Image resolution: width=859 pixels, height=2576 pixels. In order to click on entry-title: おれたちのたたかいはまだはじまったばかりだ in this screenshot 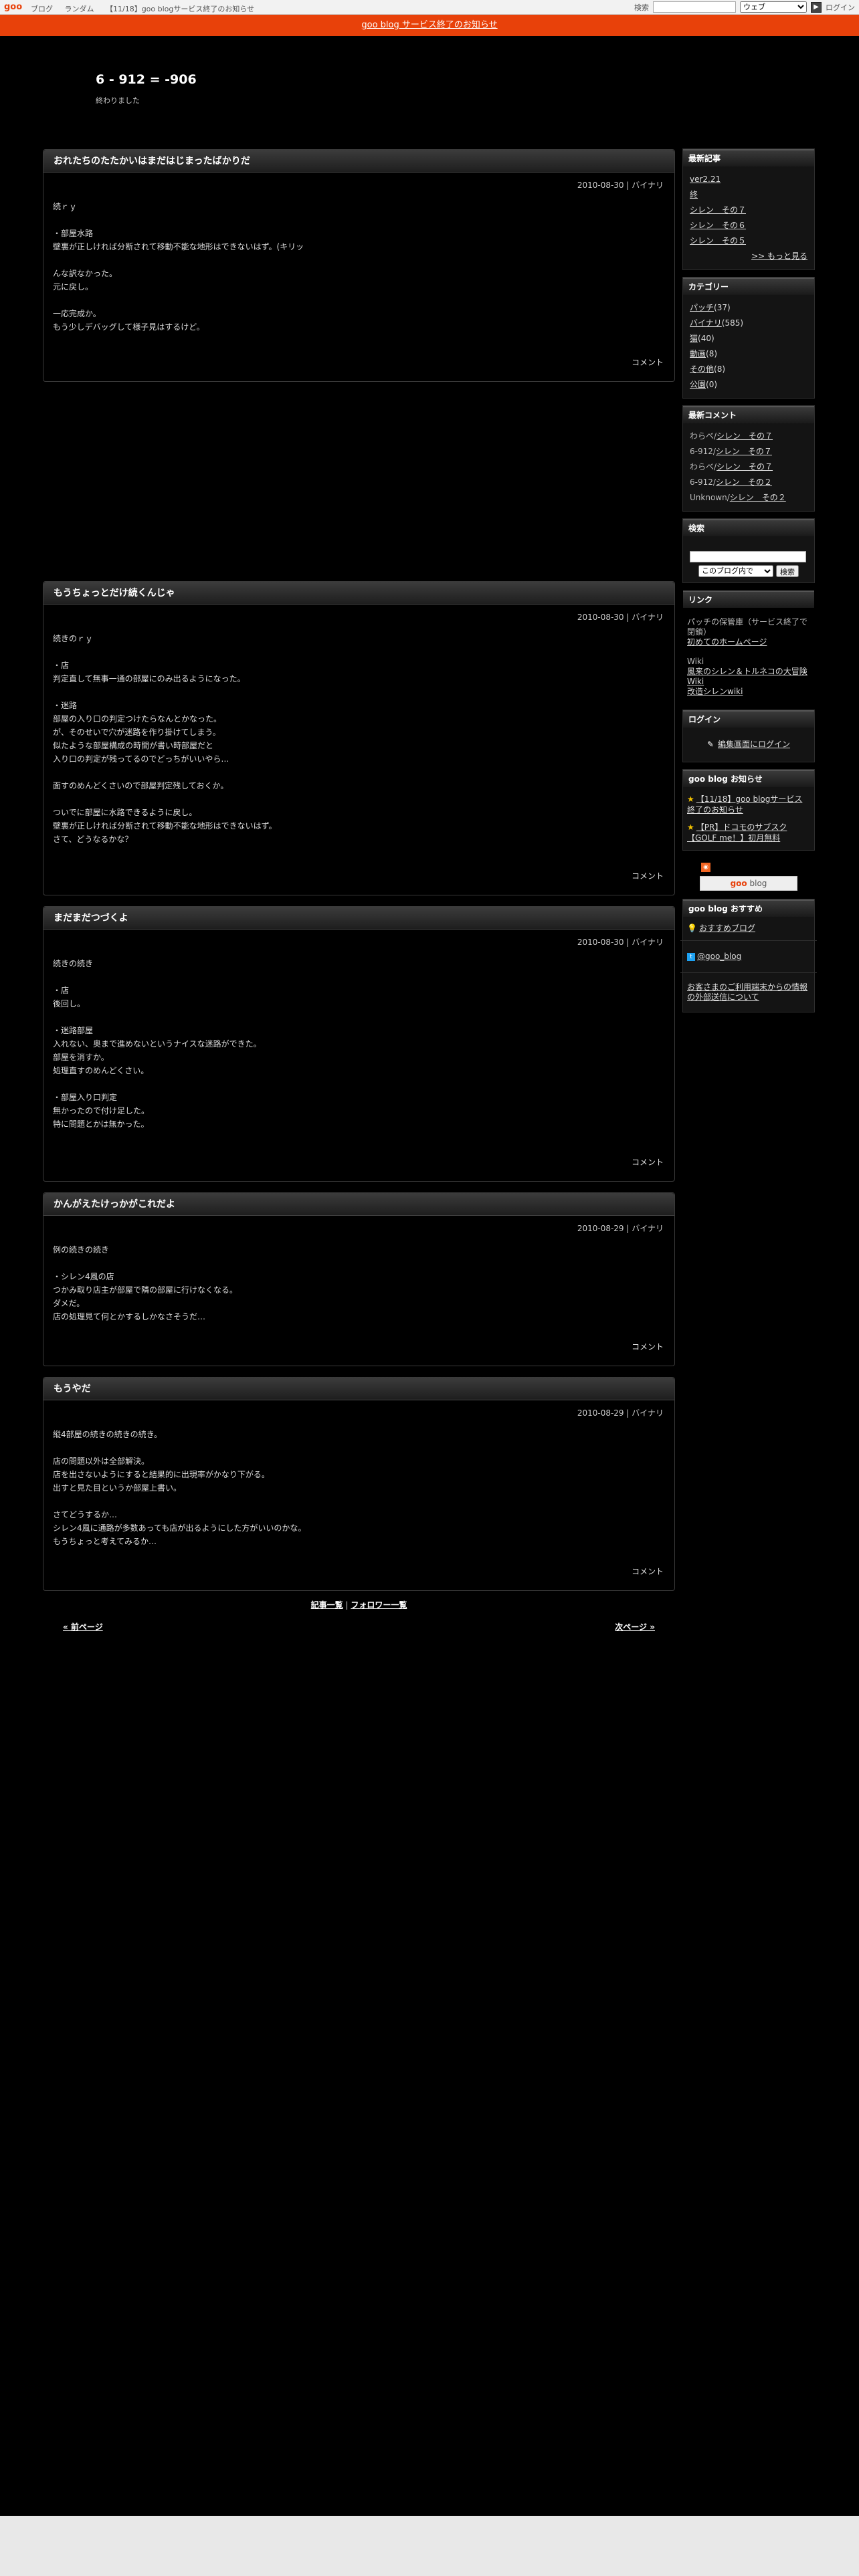, I will do `click(358, 161)`.